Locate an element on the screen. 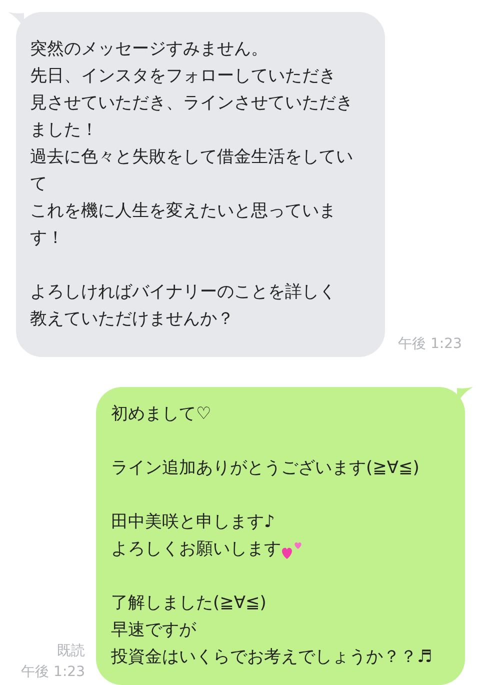  message-line: 投資金はいくらでお考えでしょうか？？♬ is located at coordinates (271, 657).